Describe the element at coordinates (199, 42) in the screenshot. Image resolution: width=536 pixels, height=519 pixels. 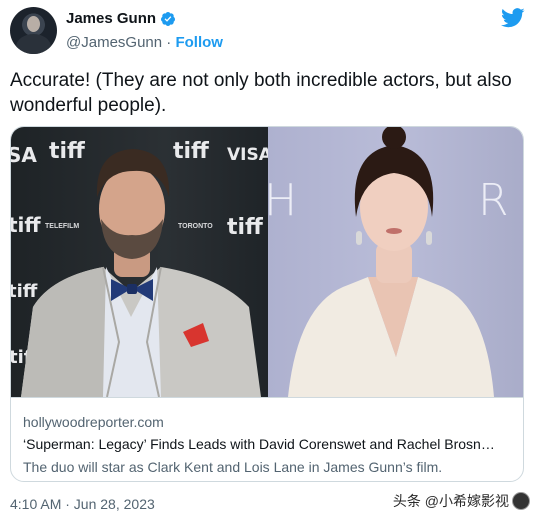
I see `follow-button: Follow` at that location.